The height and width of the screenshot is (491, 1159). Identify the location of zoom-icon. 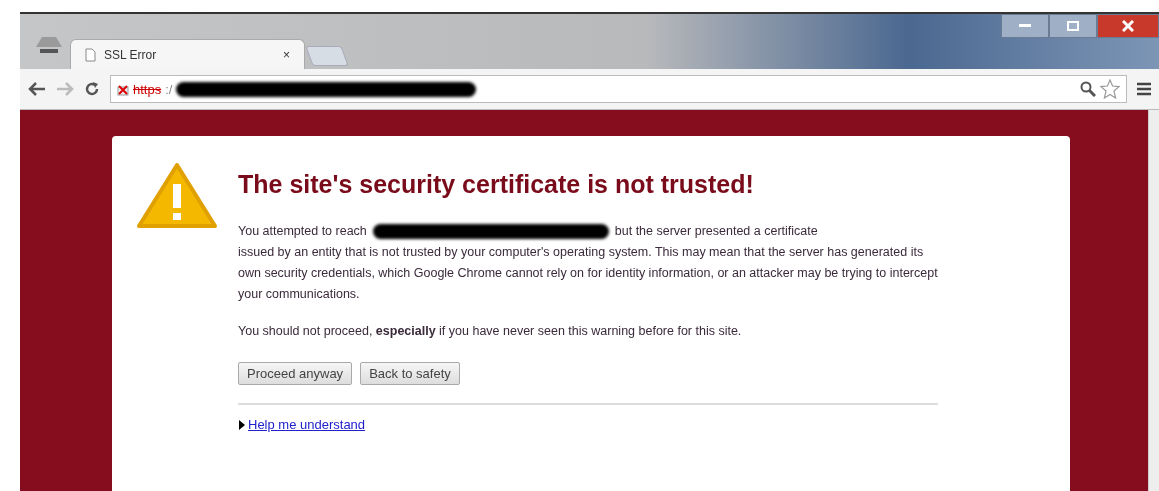
(1088, 89).